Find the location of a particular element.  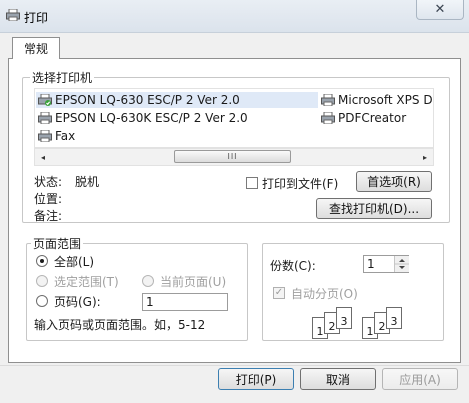

collate-illustration: 1 2 3 1 2 3 is located at coordinates (360, 325).